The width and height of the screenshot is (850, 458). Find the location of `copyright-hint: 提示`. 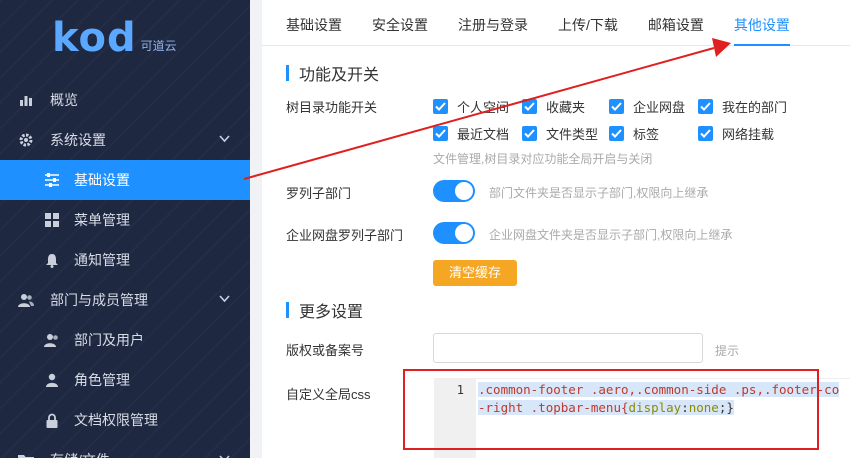

copyright-hint: 提示 is located at coordinates (727, 351).